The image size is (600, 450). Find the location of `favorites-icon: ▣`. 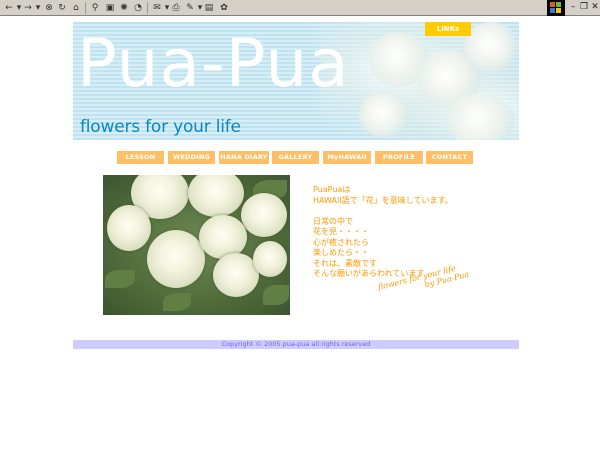

favorites-icon: ▣ is located at coordinates (110, 8).